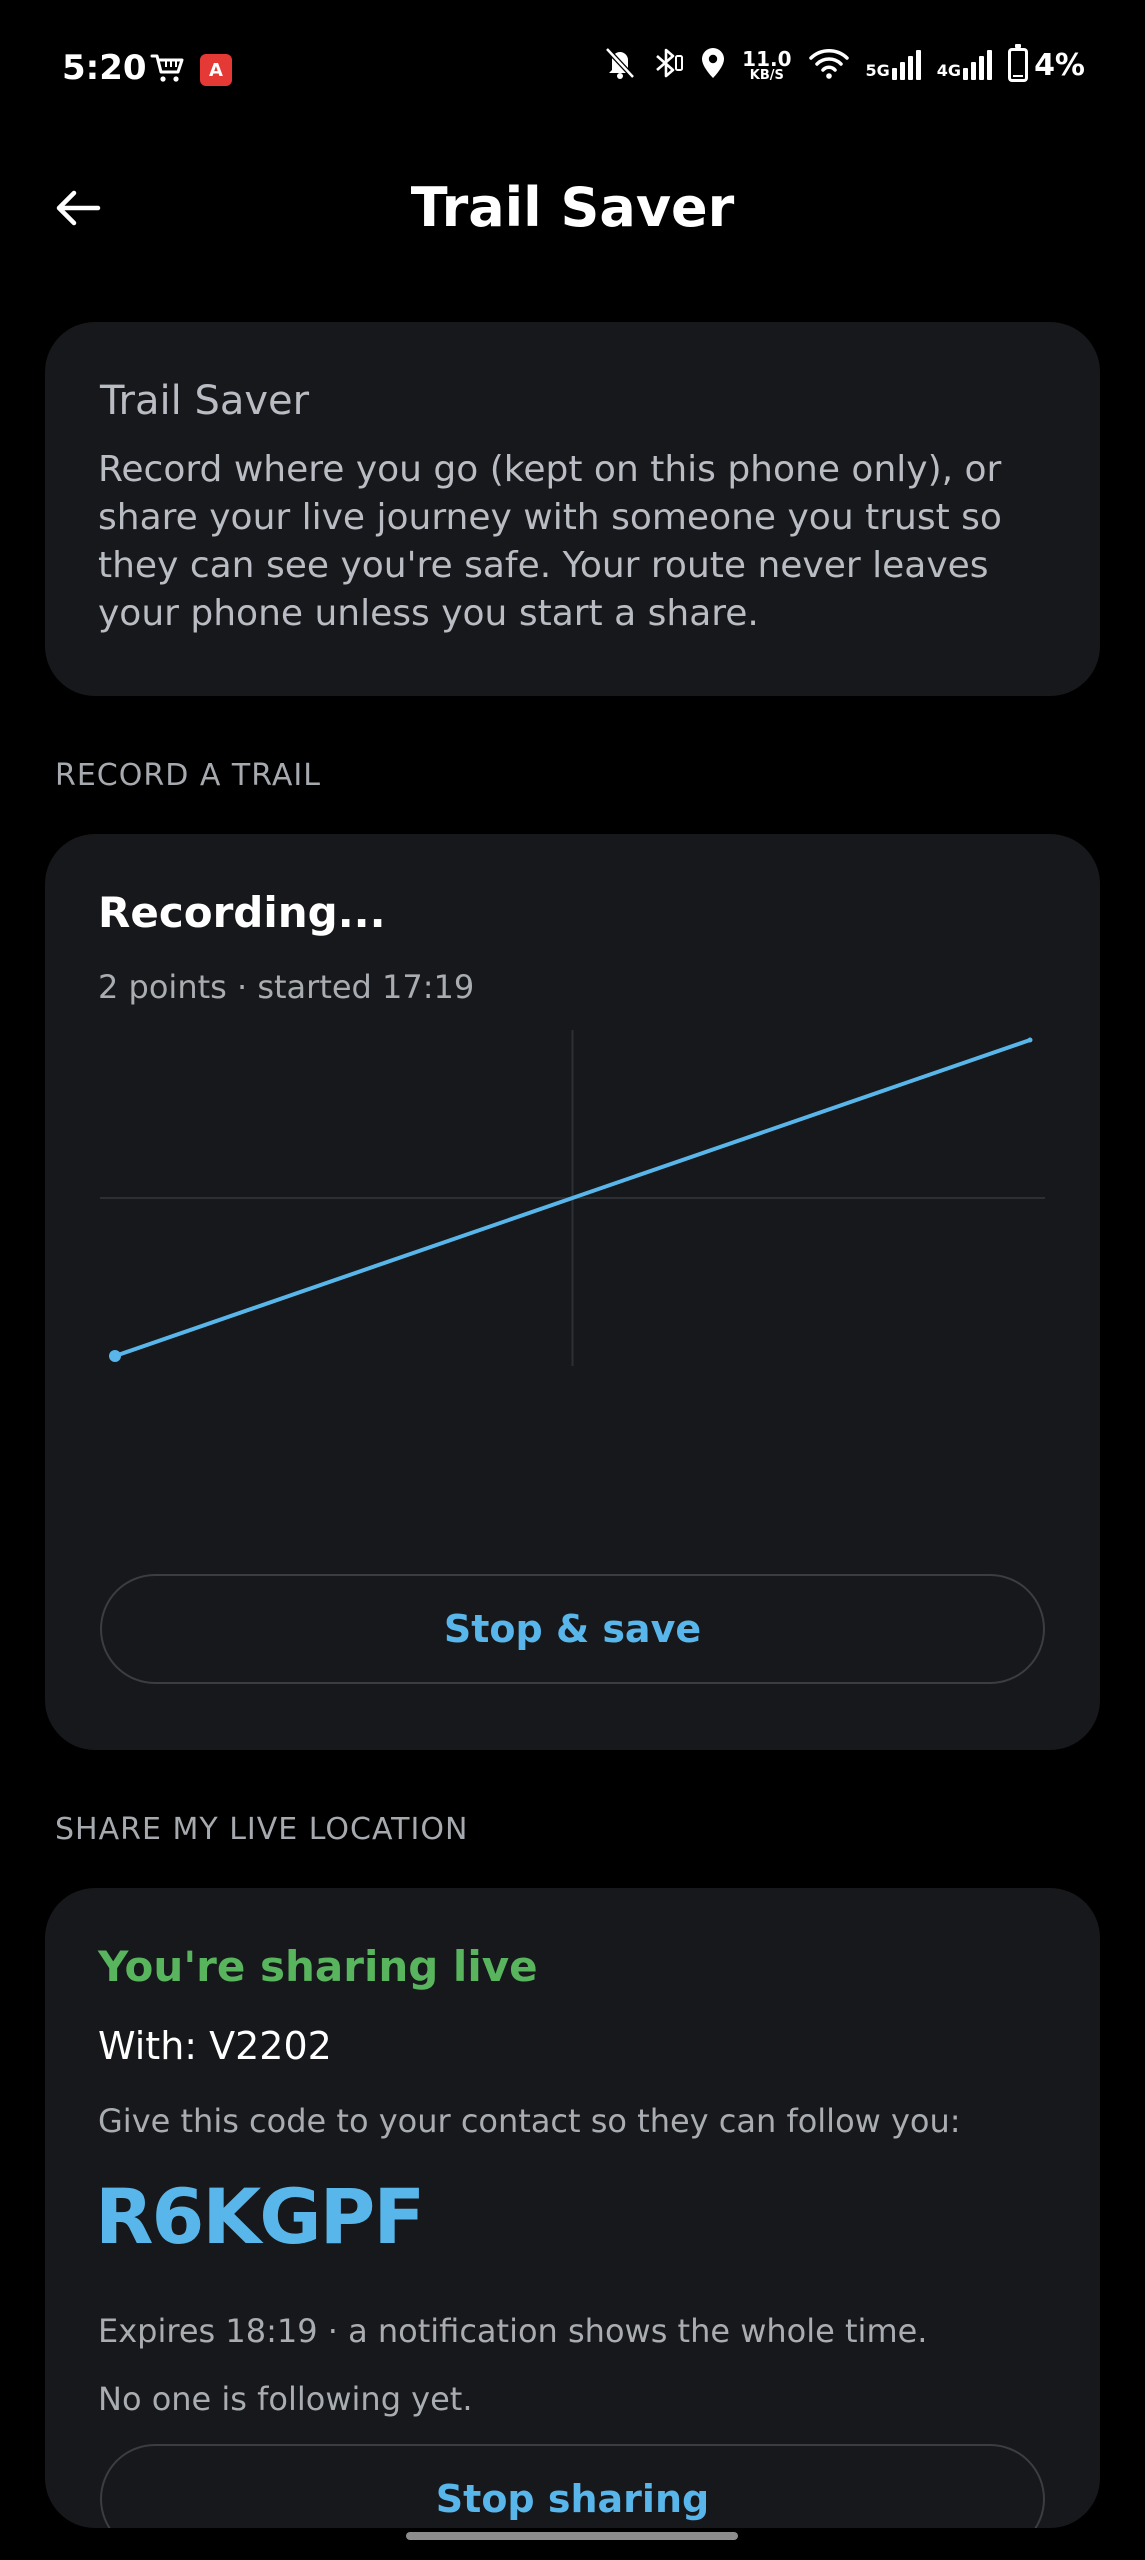  What do you see at coordinates (877, 70) in the screenshot?
I see `signal-5g-label: 5G` at bounding box center [877, 70].